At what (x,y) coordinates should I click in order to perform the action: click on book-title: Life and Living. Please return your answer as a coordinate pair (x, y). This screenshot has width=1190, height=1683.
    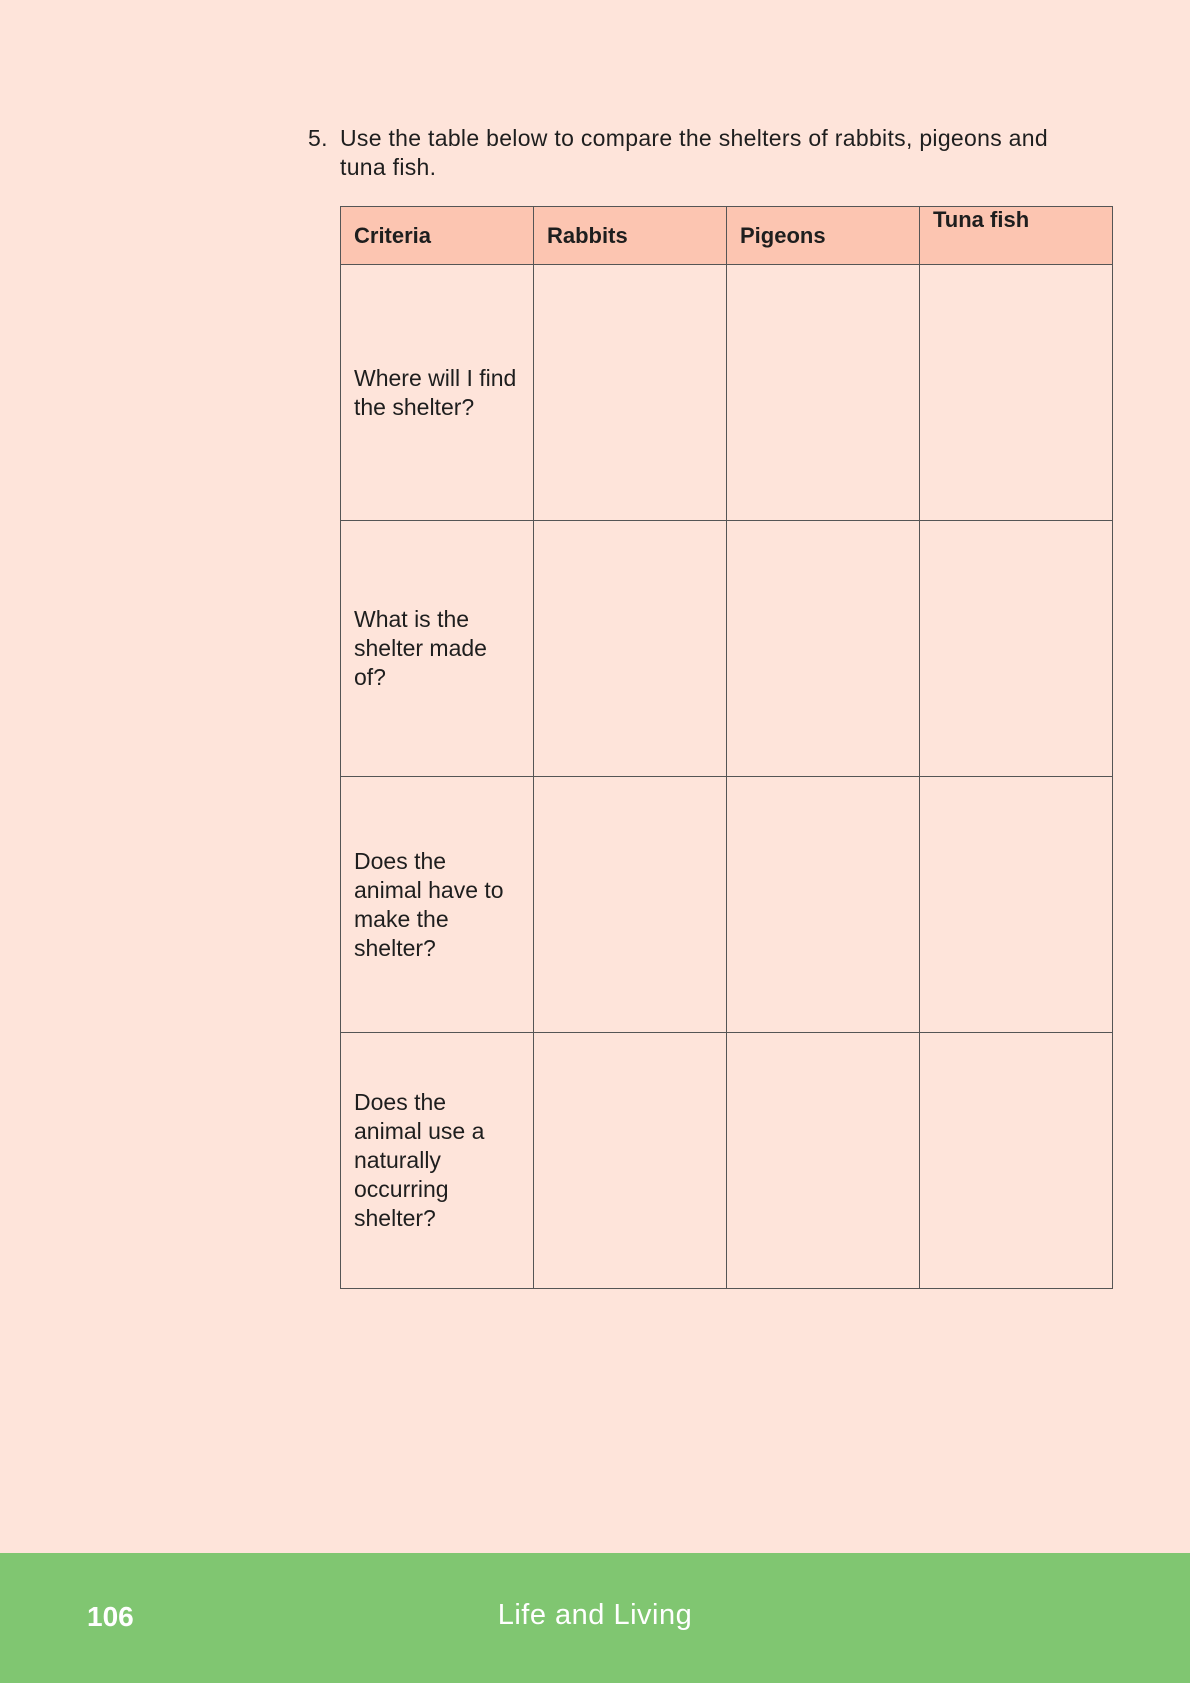
    Looking at the image, I should click on (595, 1615).